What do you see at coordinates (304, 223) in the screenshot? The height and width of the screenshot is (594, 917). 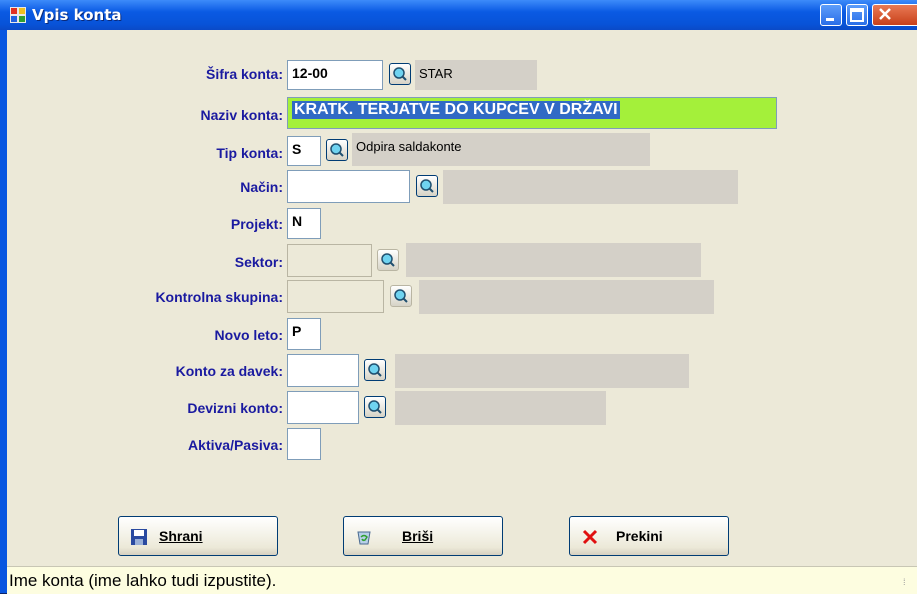 I see `projekt-input: N` at bounding box center [304, 223].